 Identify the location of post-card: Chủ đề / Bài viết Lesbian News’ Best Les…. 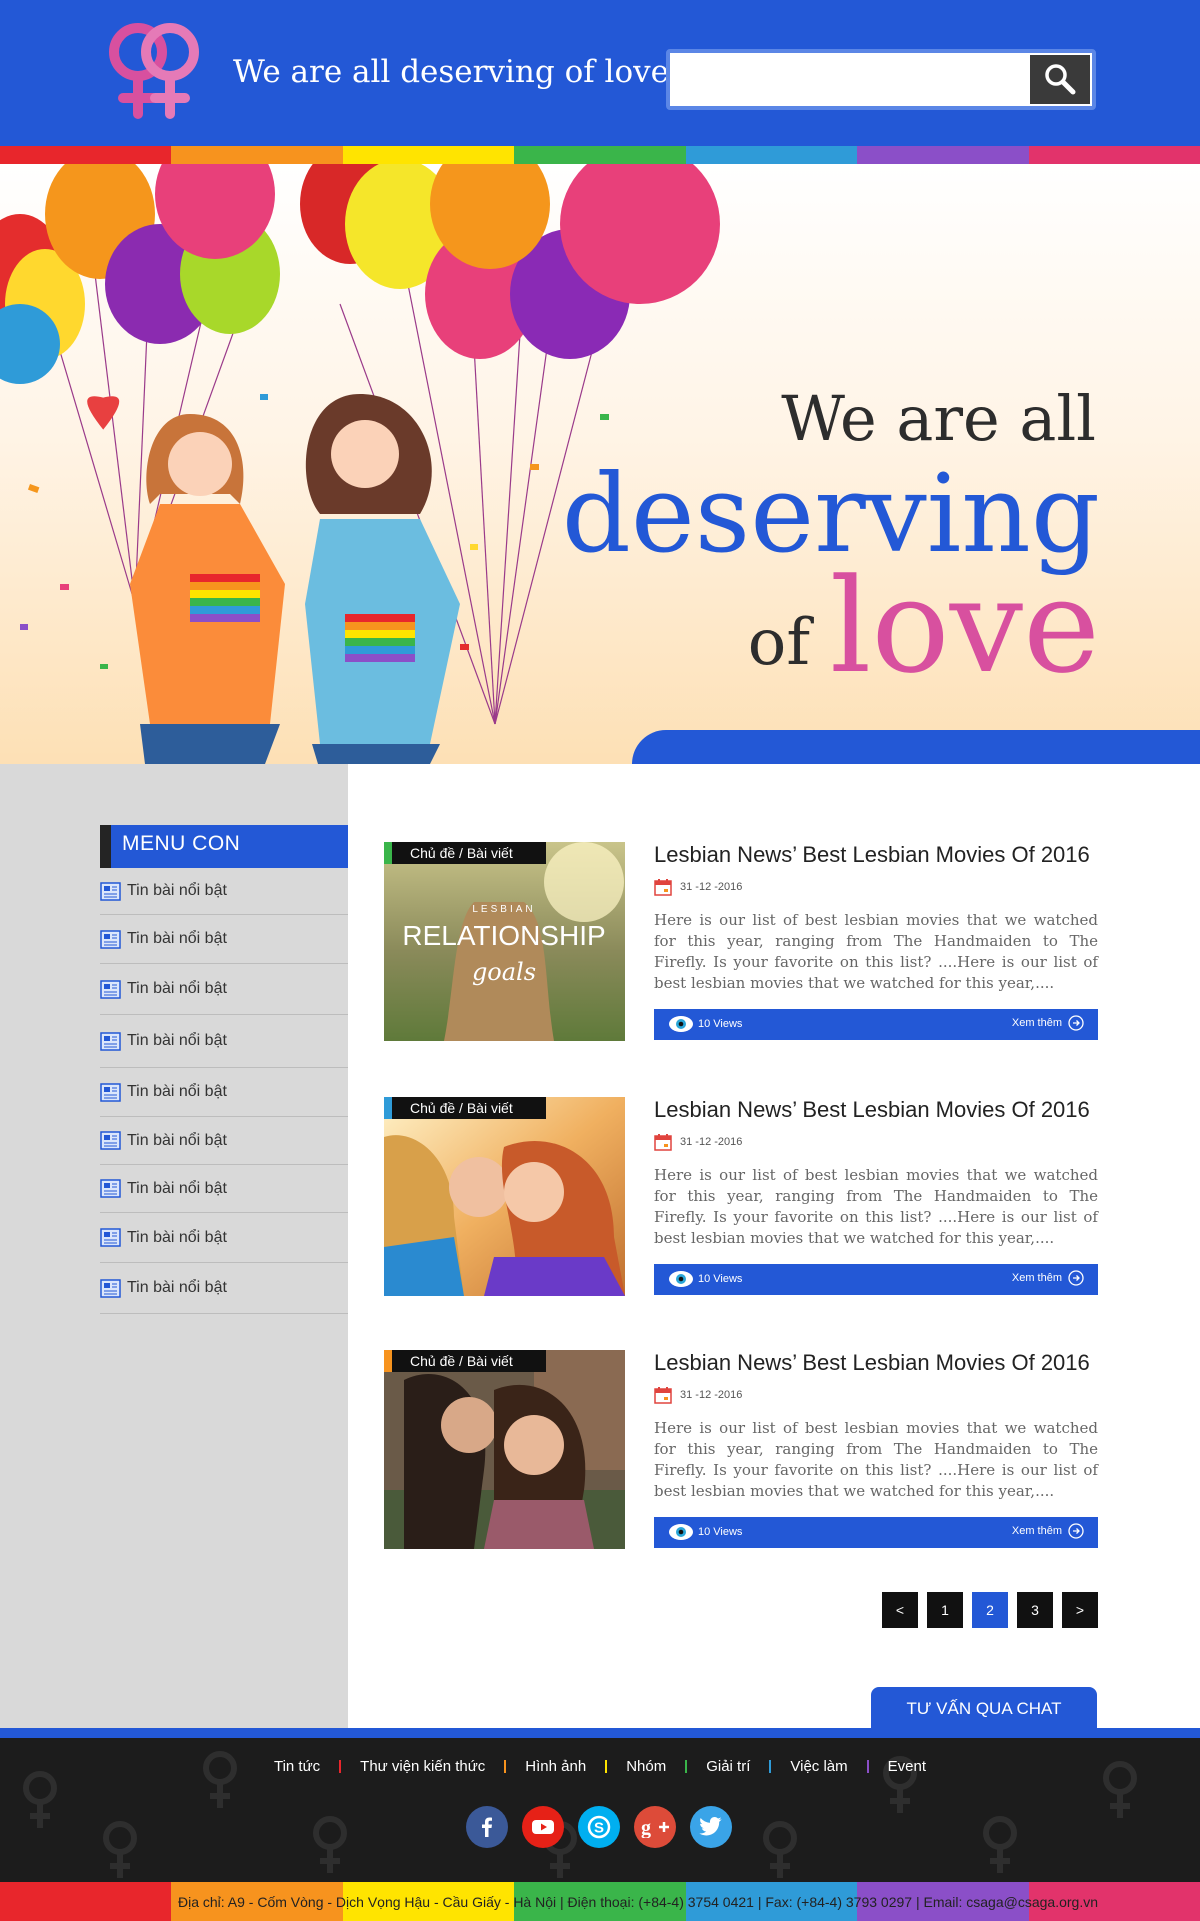
(741, 1450).